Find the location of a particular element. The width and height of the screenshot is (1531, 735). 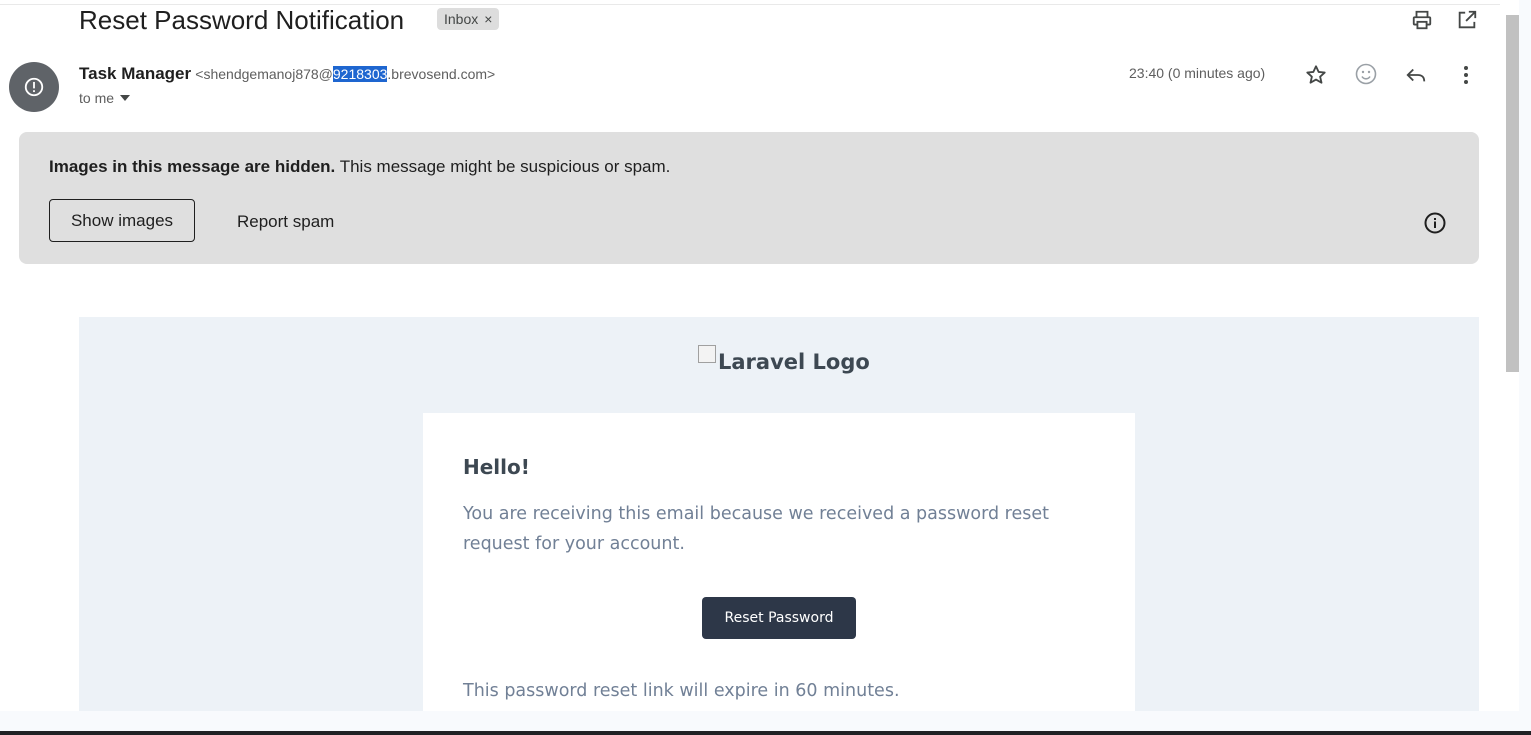

laravel-logo-broken-image: Laravel Logo is located at coordinates (784, 359).